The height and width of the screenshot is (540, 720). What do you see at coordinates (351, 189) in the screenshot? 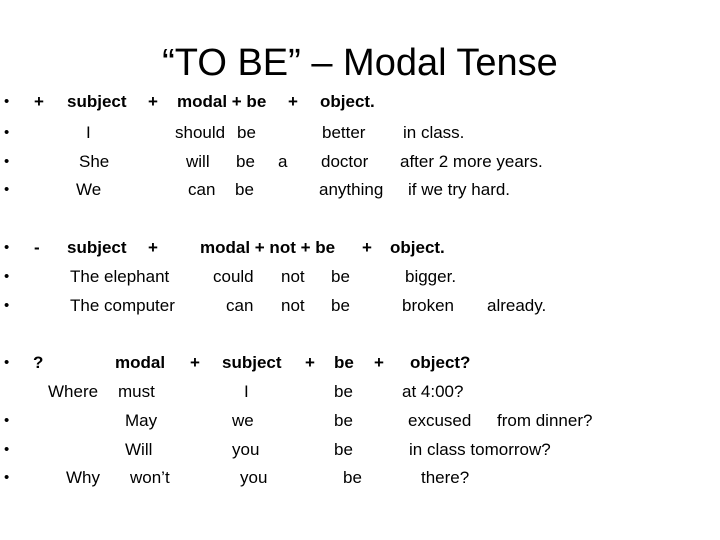
I see `cell-object: anything` at bounding box center [351, 189].